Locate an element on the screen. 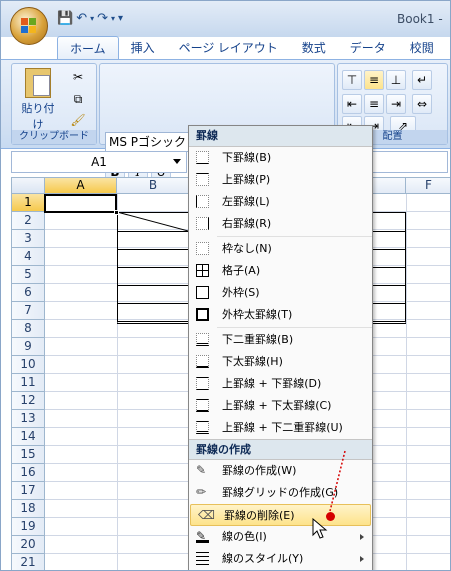 The height and width of the screenshot is (571, 451). menu-item-label: 罫線の作成(W) is located at coordinates (259, 470).